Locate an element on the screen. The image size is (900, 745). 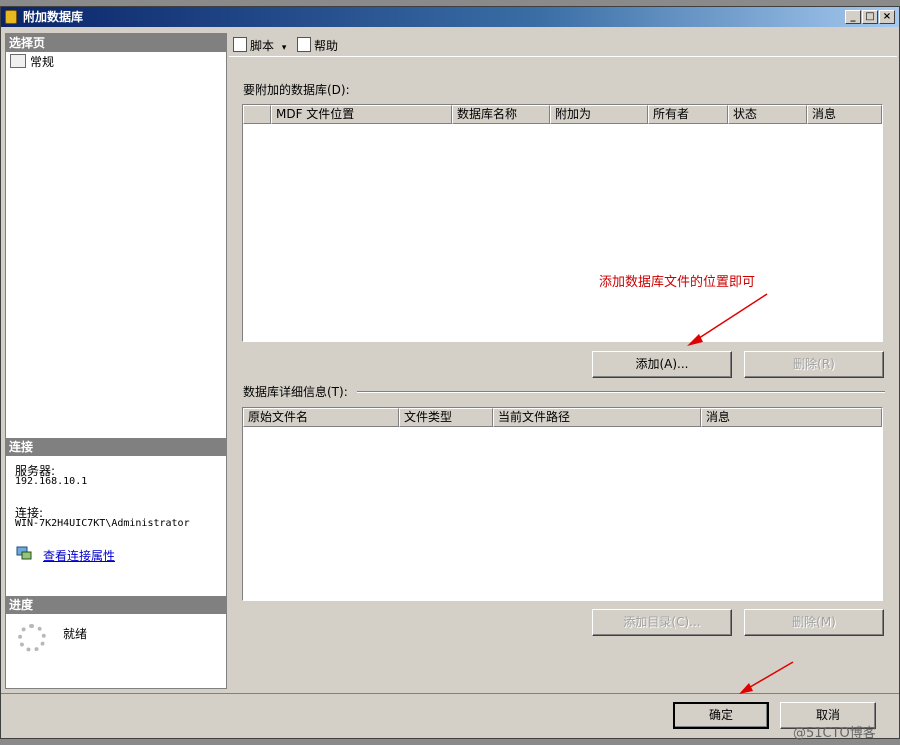
column-header-original-file-name: 原始文件名 is located at coordinates (321, 417).